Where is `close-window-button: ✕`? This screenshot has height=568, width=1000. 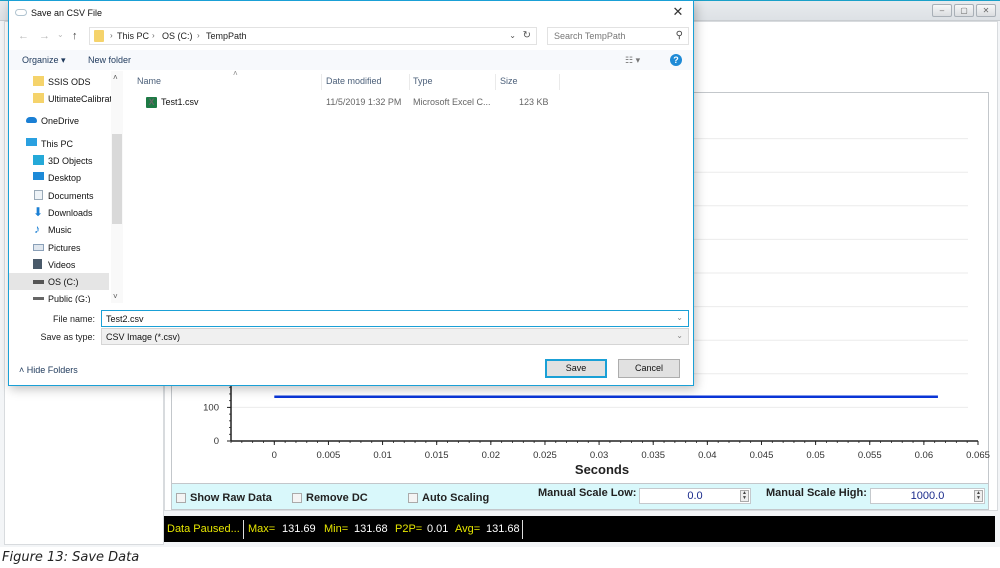 close-window-button: ✕ is located at coordinates (986, 10).